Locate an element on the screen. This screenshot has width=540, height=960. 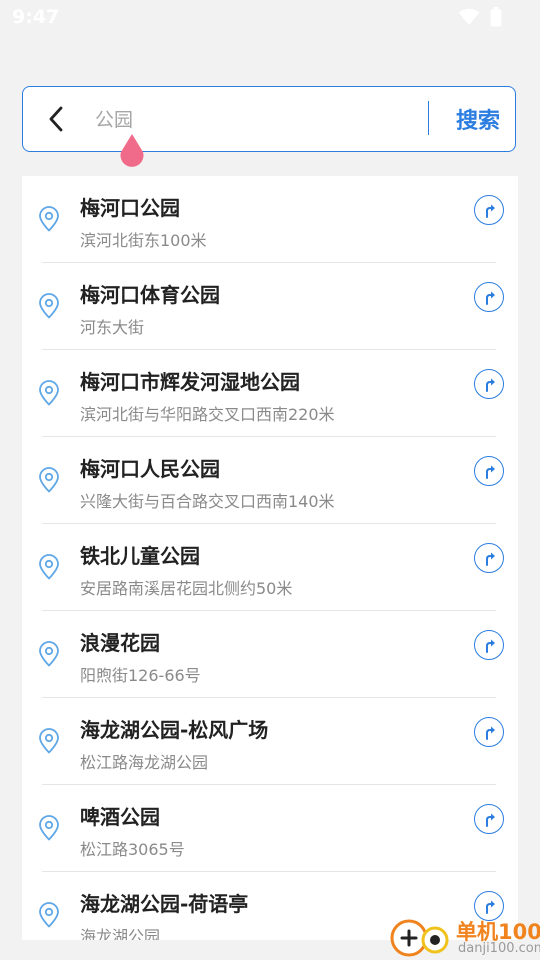
text-cursor-handle is located at coordinates (132, 151).